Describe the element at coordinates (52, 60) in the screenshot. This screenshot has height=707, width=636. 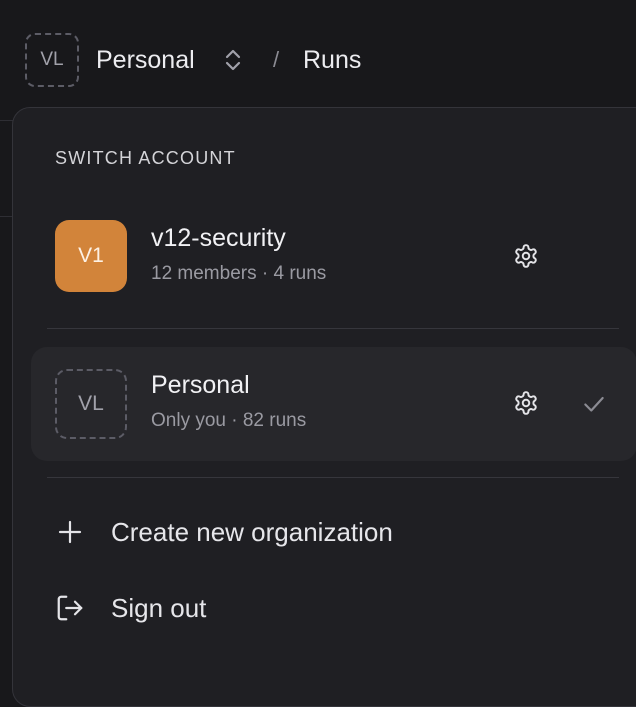
I see `header-avatar: VL` at that location.